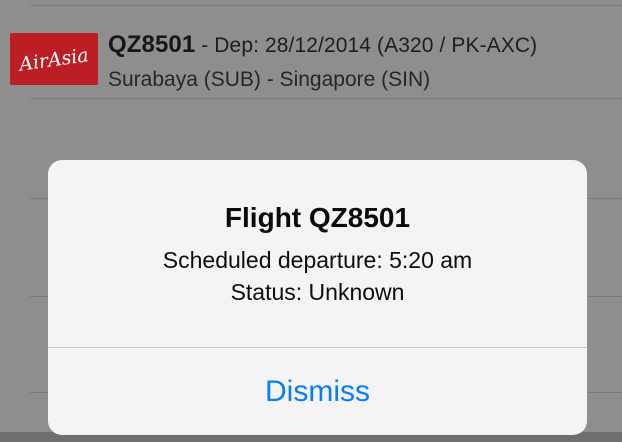 This screenshot has height=442, width=622. I want to click on flight-number: QZ8501, so click(152, 44).